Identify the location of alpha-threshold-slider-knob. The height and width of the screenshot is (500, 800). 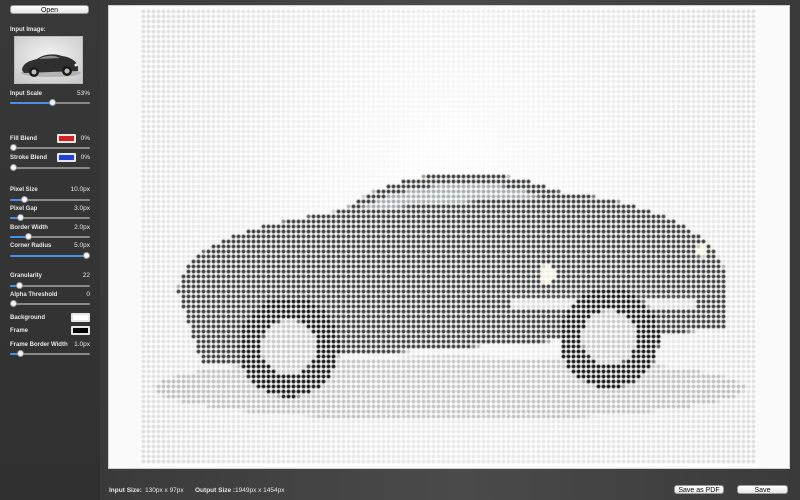
(13, 303).